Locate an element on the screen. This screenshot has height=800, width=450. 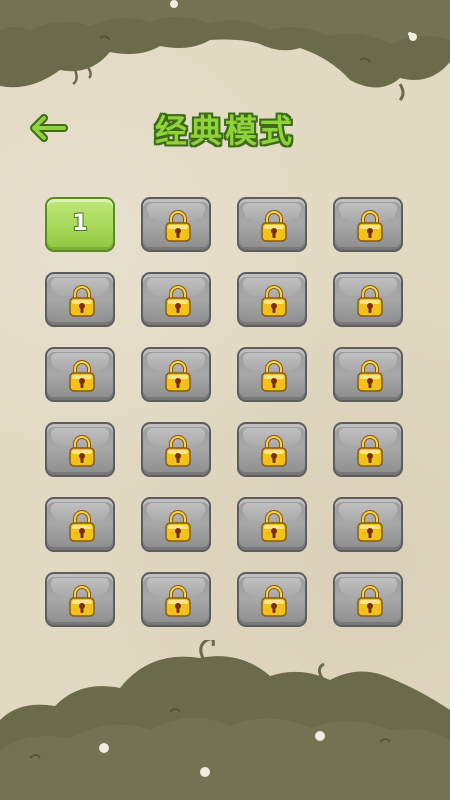
header: 经典模式 is located at coordinates (225, 128).